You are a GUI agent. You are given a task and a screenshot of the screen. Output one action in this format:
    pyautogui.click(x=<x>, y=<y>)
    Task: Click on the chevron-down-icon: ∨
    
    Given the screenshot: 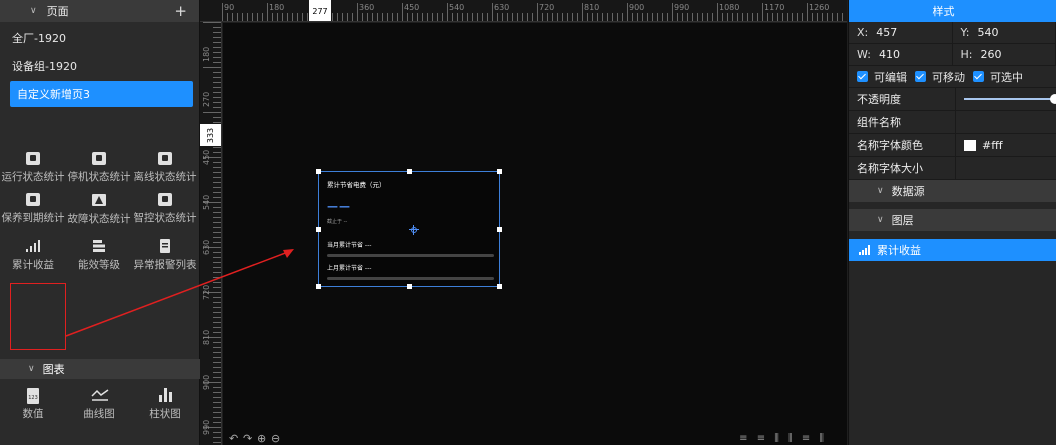 What is the action you would take?
    pyautogui.click(x=31, y=369)
    